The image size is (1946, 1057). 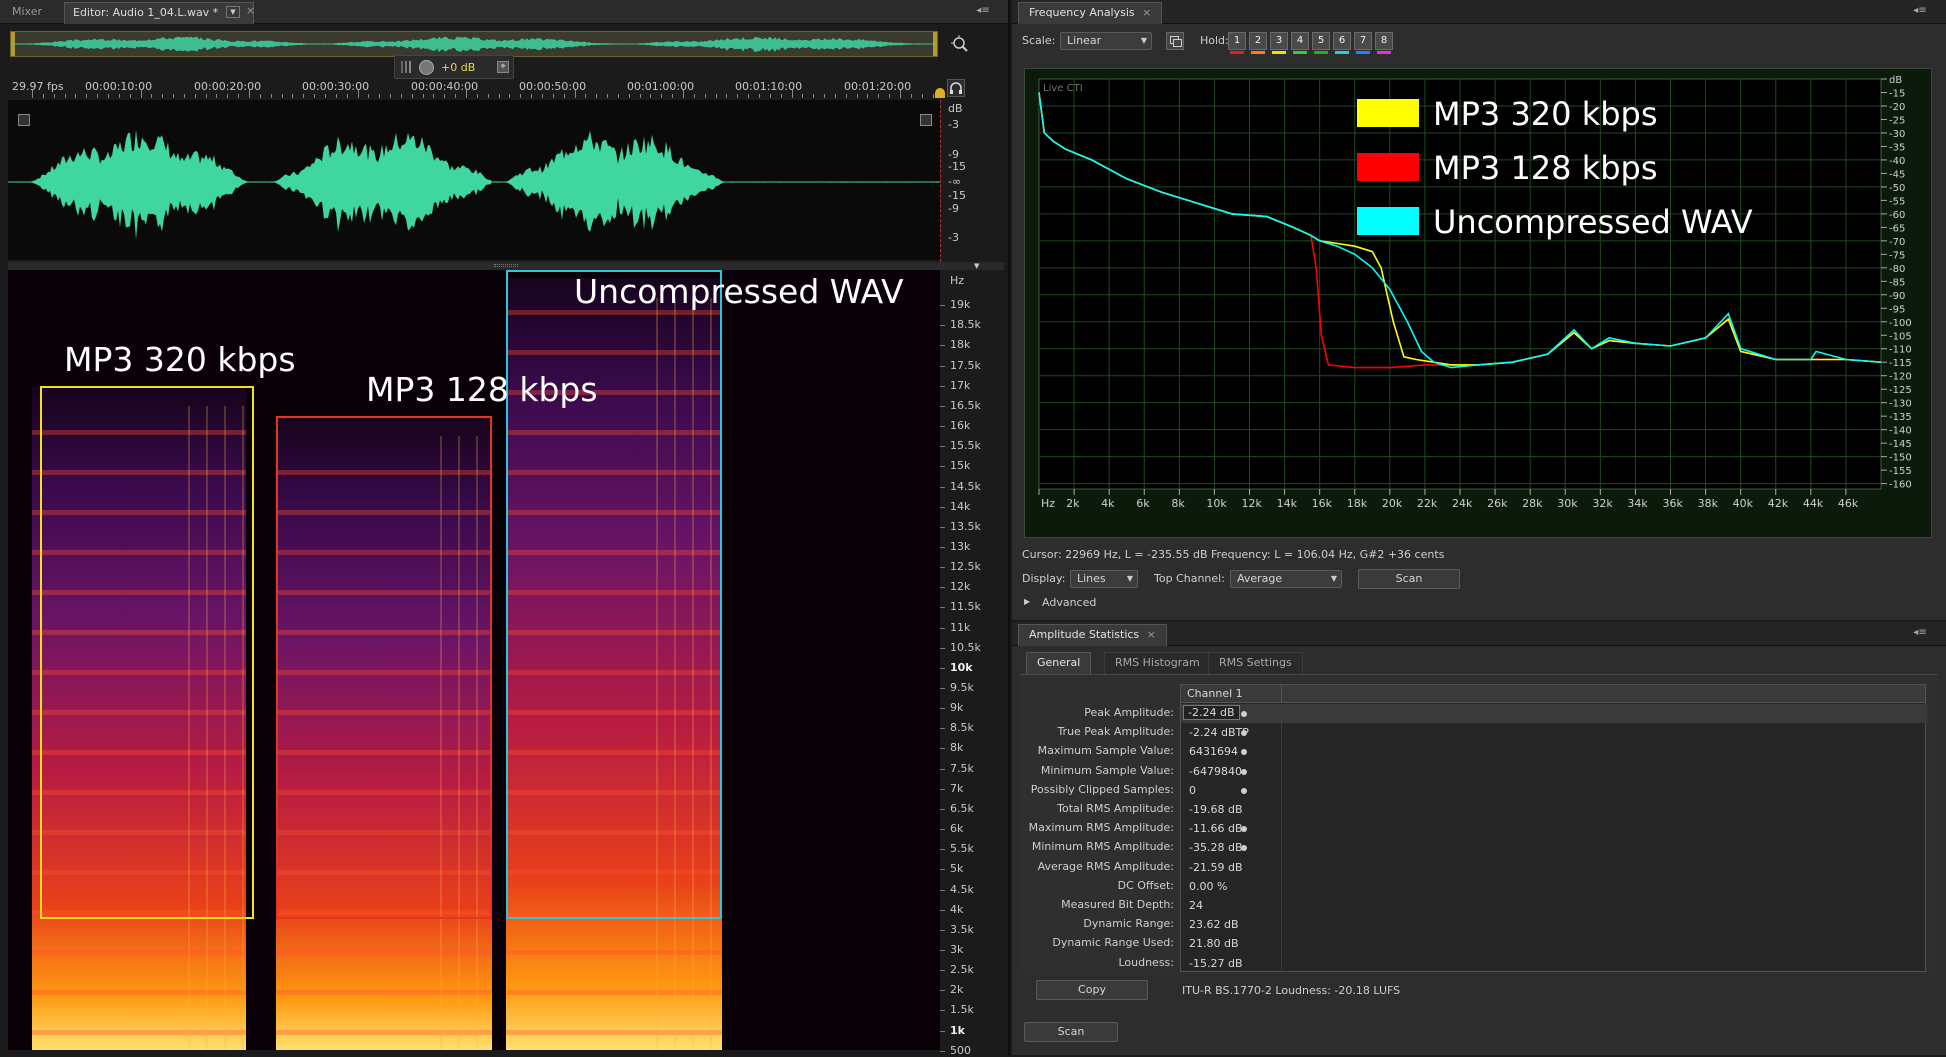 I want to click on display-dropdown: Lines ▼, so click(x=1104, y=579).